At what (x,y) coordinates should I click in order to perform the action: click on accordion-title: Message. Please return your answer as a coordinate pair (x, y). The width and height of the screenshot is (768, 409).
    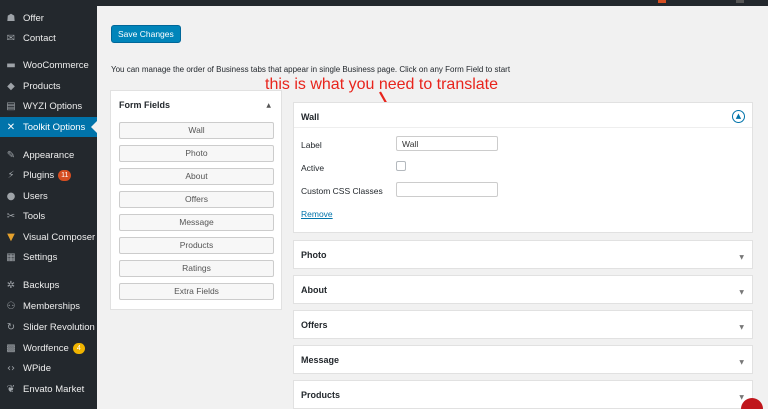
    Looking at the image, I should click on (320, 360).